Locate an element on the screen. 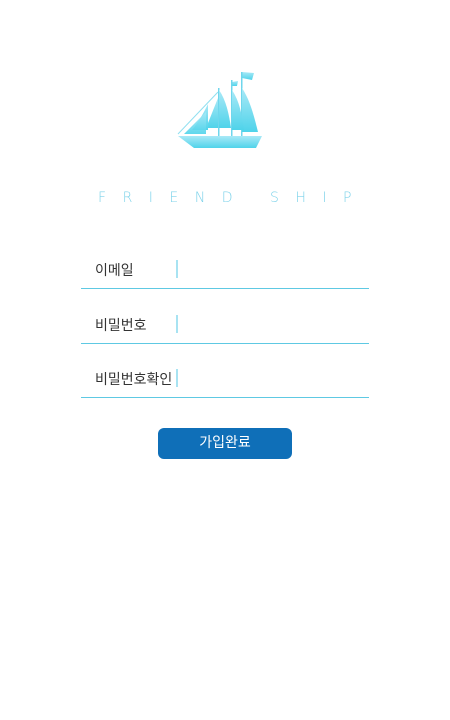  password-field: 비밀번호 is located at coordinates (225, 327).